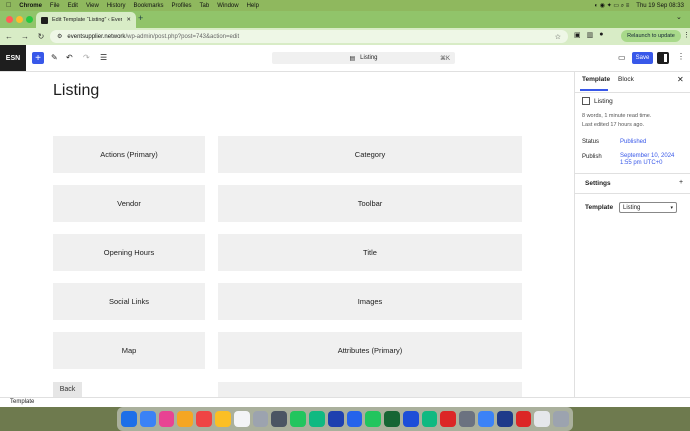  Describe the element at coordinates (140, 18) in the screenshot. I see `new-tab-icon: +` at that location.